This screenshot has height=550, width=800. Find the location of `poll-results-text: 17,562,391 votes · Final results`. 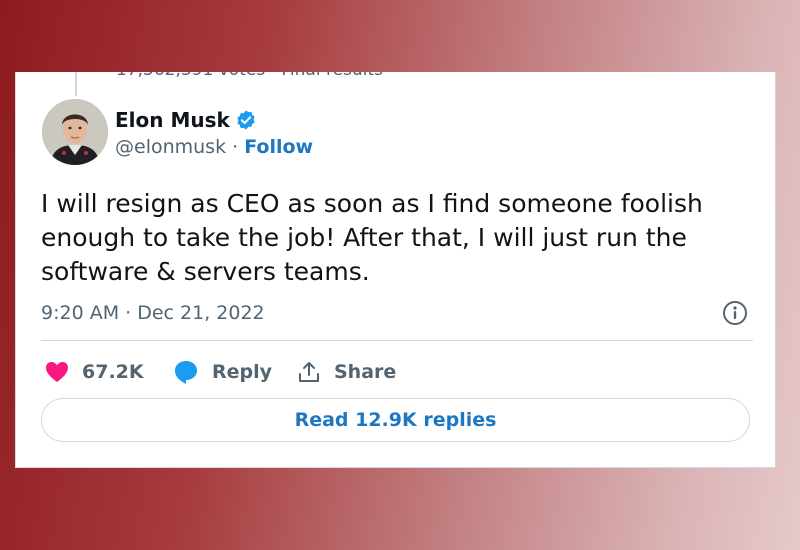

poll-results-text: 17,562,391 votes · Final results is located at coordinates (249, 76).